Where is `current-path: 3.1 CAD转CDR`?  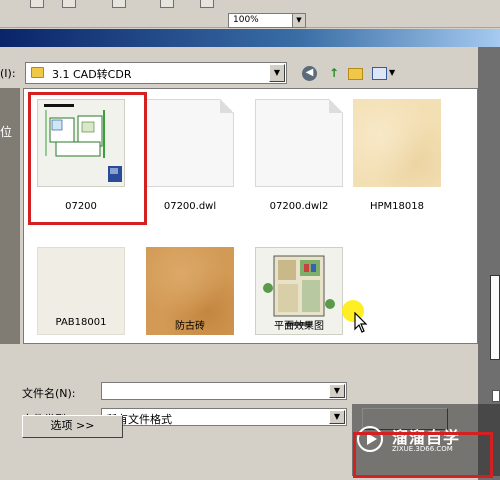 current-path: 3.1 CAD转CDR is located at coordinates (92, 74).